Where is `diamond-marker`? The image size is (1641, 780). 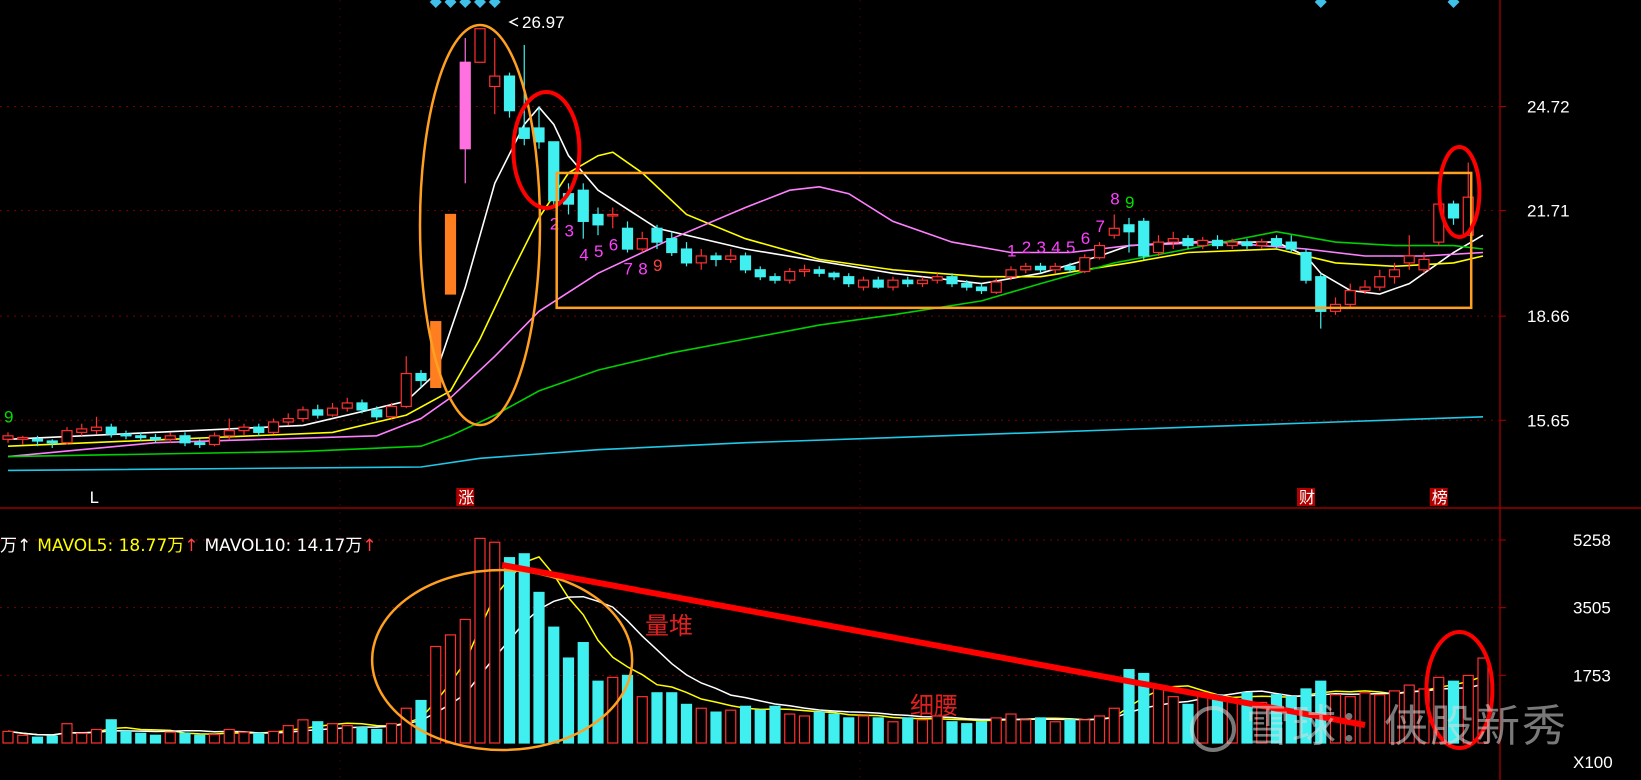
diamond-marker is located at coordinates (435, 4).